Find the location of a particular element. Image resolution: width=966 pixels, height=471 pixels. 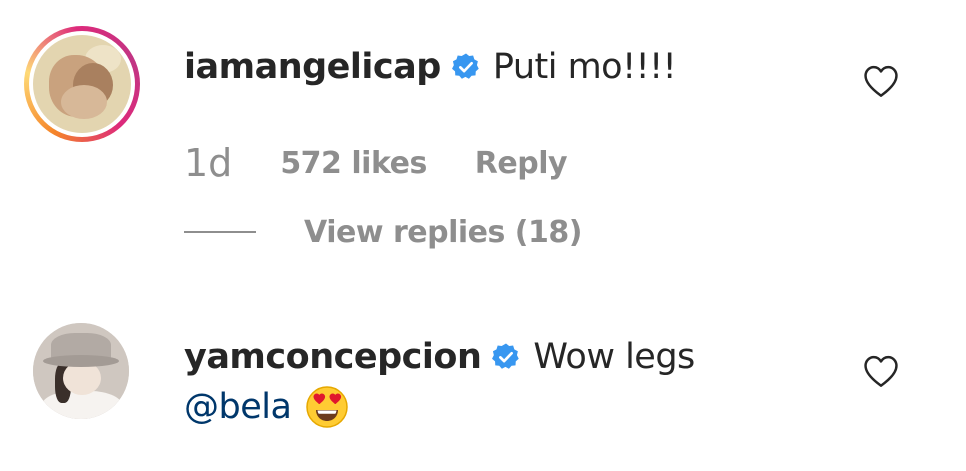

view-replies-row: View replies (18) is located at coordinates (383, 232).